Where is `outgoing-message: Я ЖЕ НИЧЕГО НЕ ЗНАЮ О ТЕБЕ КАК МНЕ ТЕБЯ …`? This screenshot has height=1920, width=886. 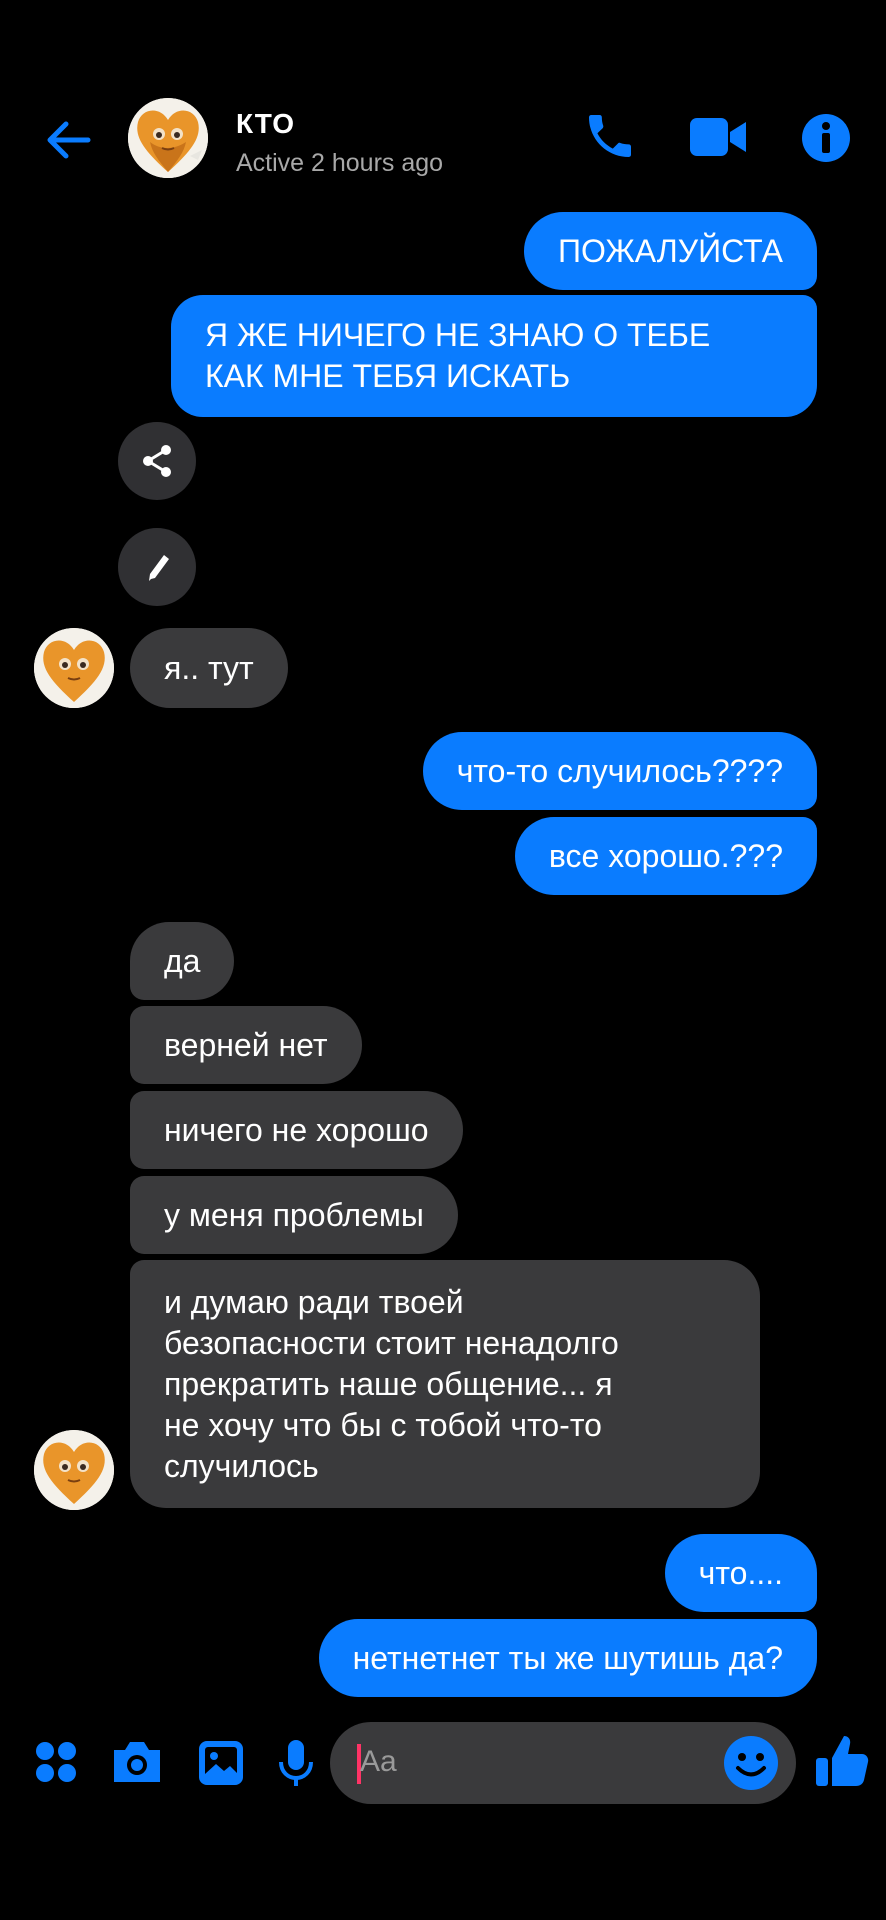 outgoing-message: Я ЖЕ НИЧЕГО НЕ ЗНАЮ О ТЕБЕ КАК МНЕ ТЕБЯ … is located at coordinates (494, 356).